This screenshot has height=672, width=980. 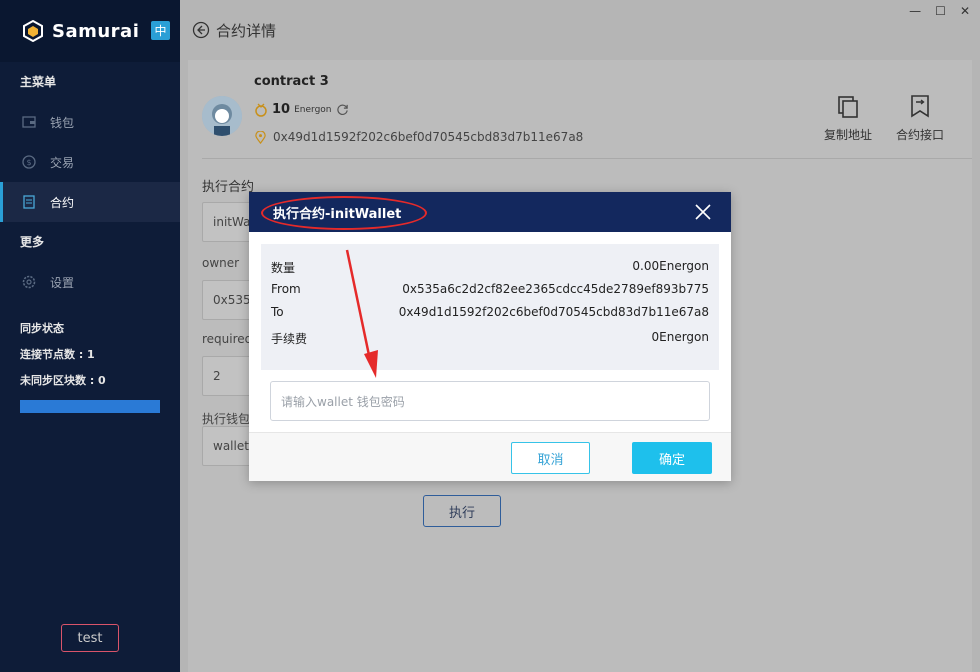 What do you see at coordinates (550, 458) in the screenshot?
I see `cancel-button: 取消` at bounding box center [550, 458].